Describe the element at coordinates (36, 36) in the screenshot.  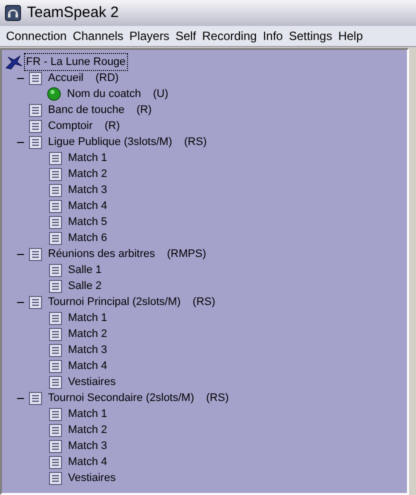
I see `menu-item: Connection` at that location.